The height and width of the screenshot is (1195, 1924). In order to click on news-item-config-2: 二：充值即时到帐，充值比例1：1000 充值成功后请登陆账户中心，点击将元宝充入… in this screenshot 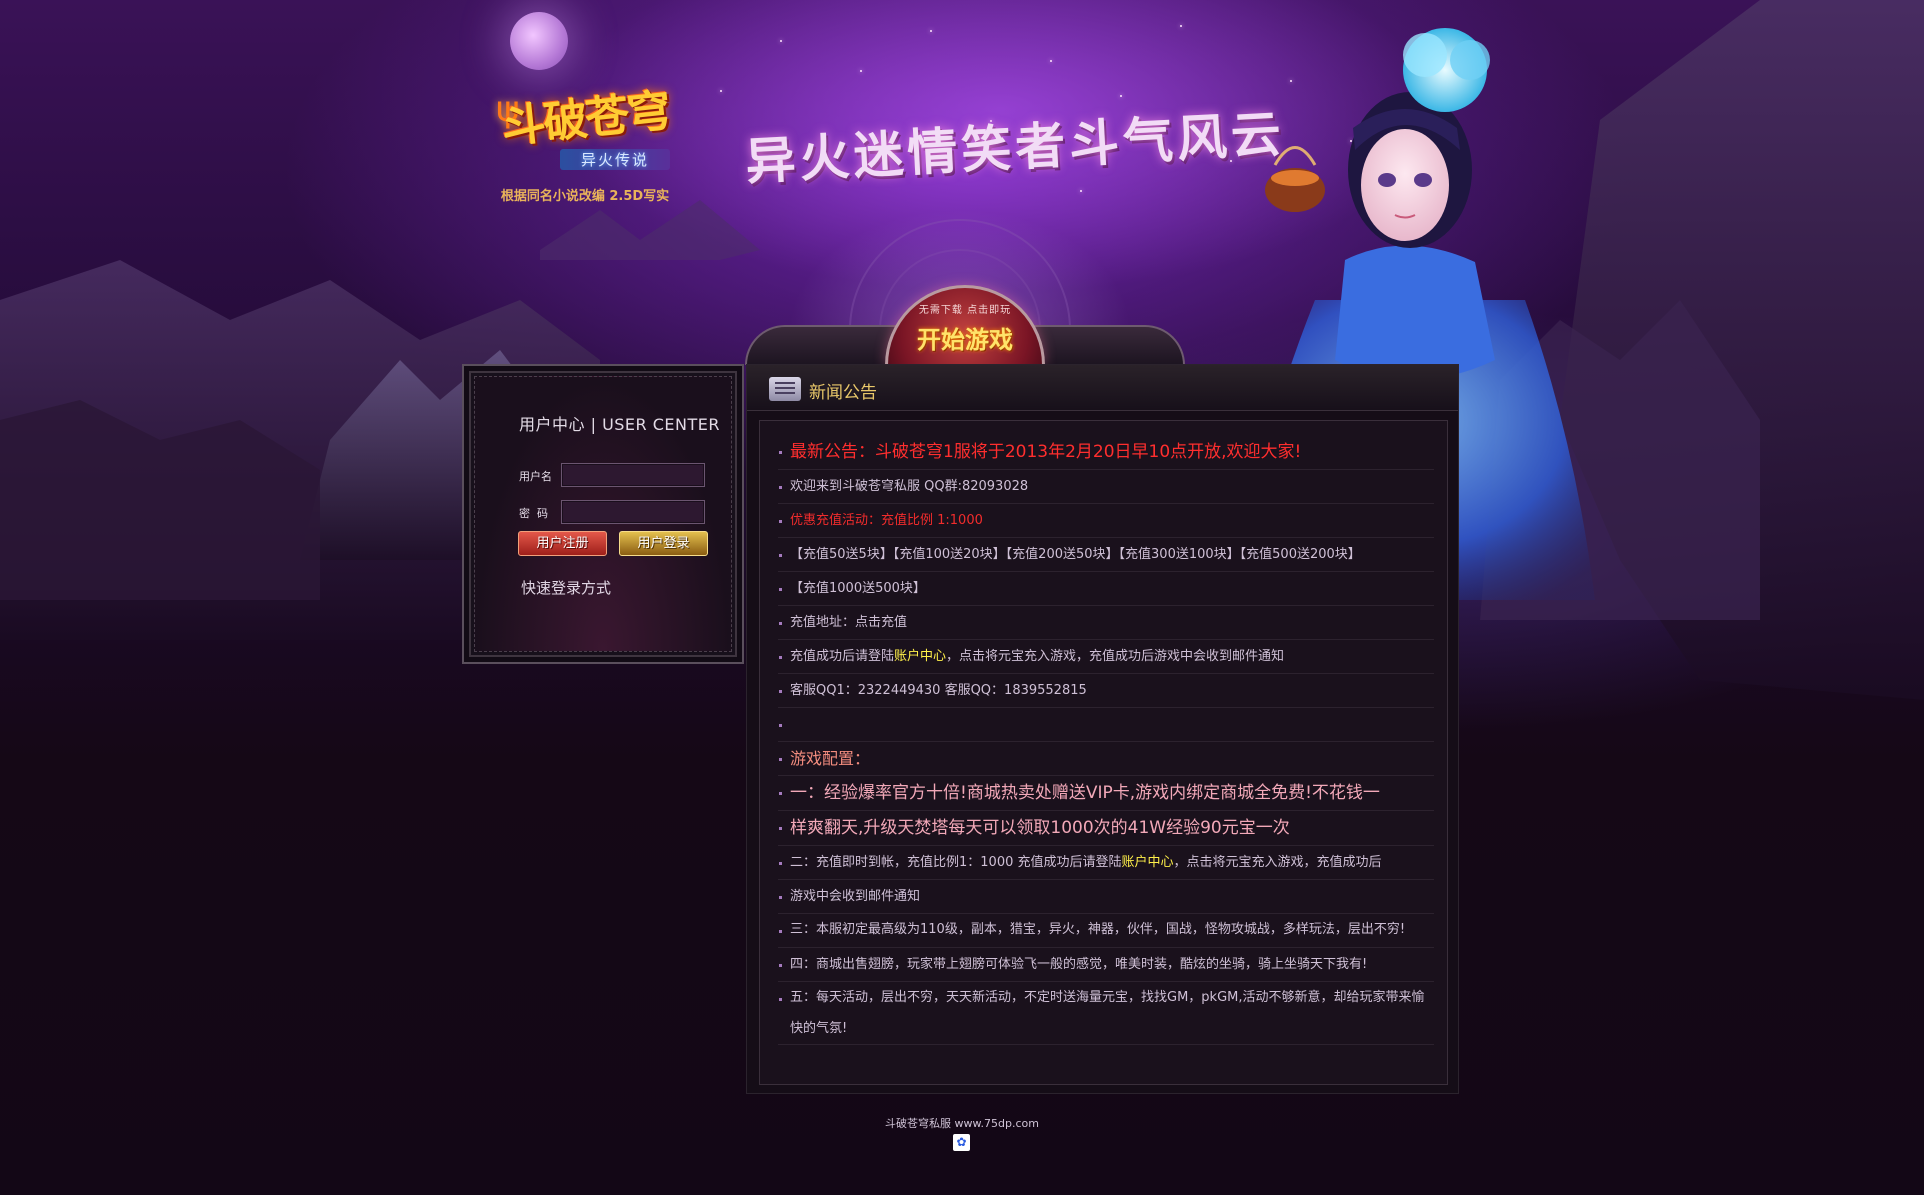, I will do `click(1106, 863)`.